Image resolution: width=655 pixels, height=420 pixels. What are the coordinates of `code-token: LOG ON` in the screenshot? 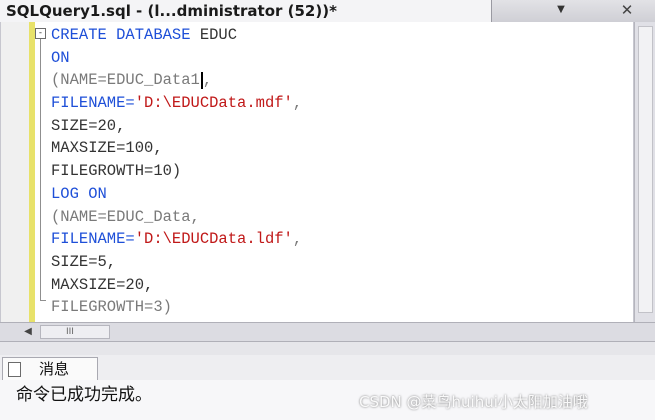 It's located at (79, 193).